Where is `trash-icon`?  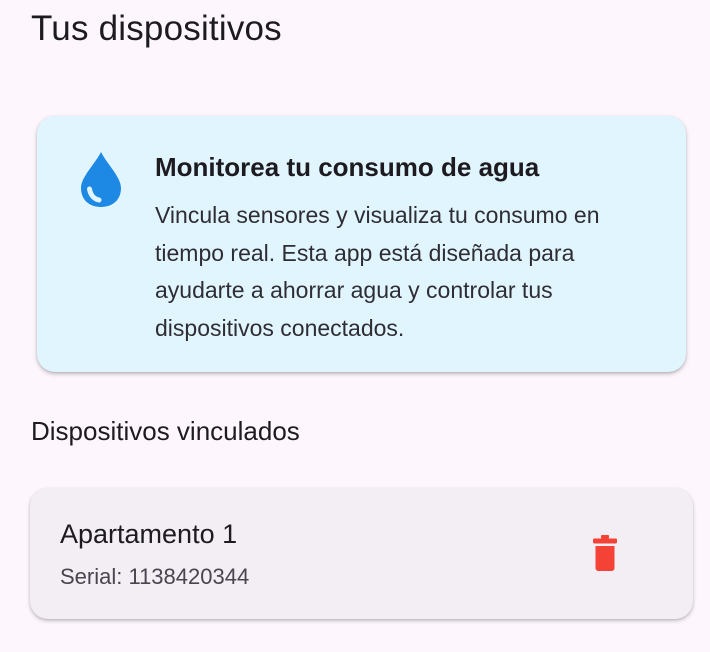
trash-icon is located at coordinates (605, 553).